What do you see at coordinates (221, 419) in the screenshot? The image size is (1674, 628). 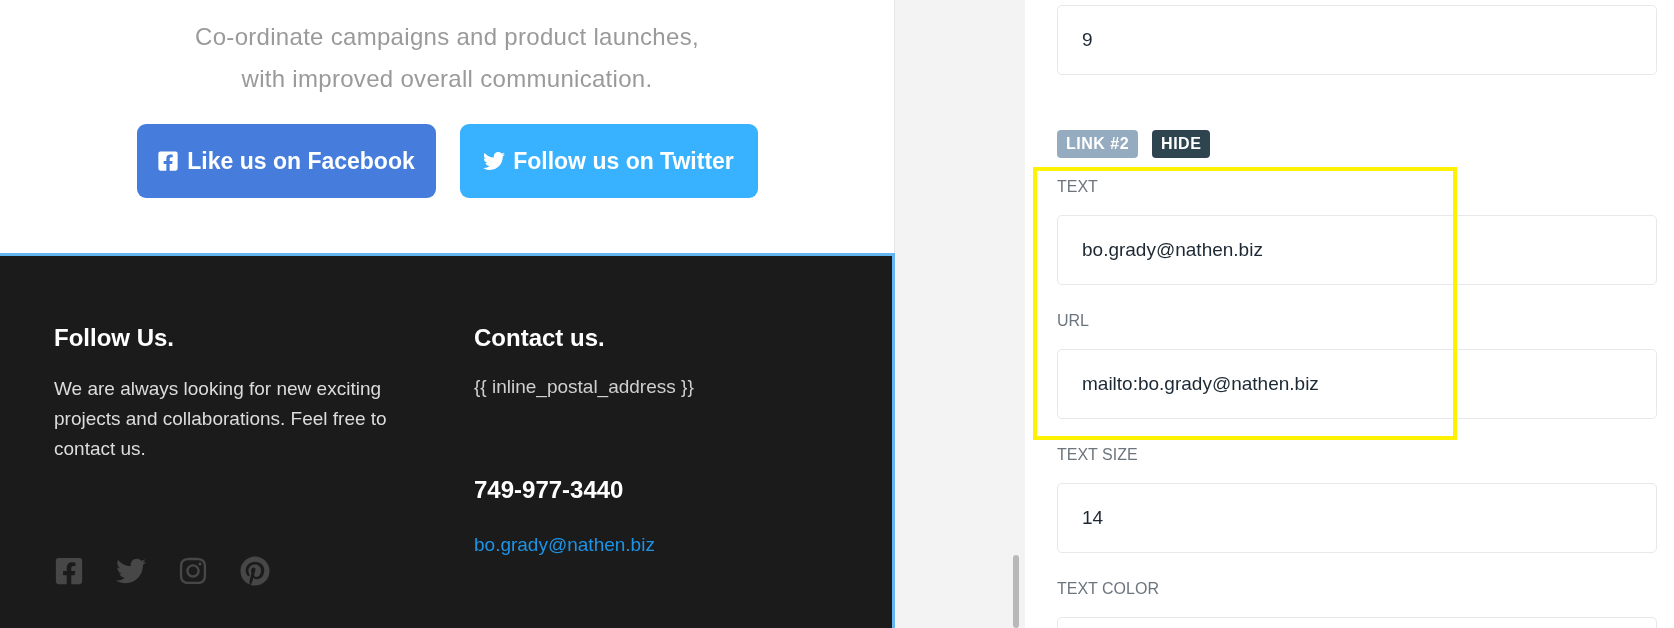 I see `footer-paragraph: We are always looking for new exciting projects and collaborations. Feel free to contact us.` at bounding box center [221, 419].